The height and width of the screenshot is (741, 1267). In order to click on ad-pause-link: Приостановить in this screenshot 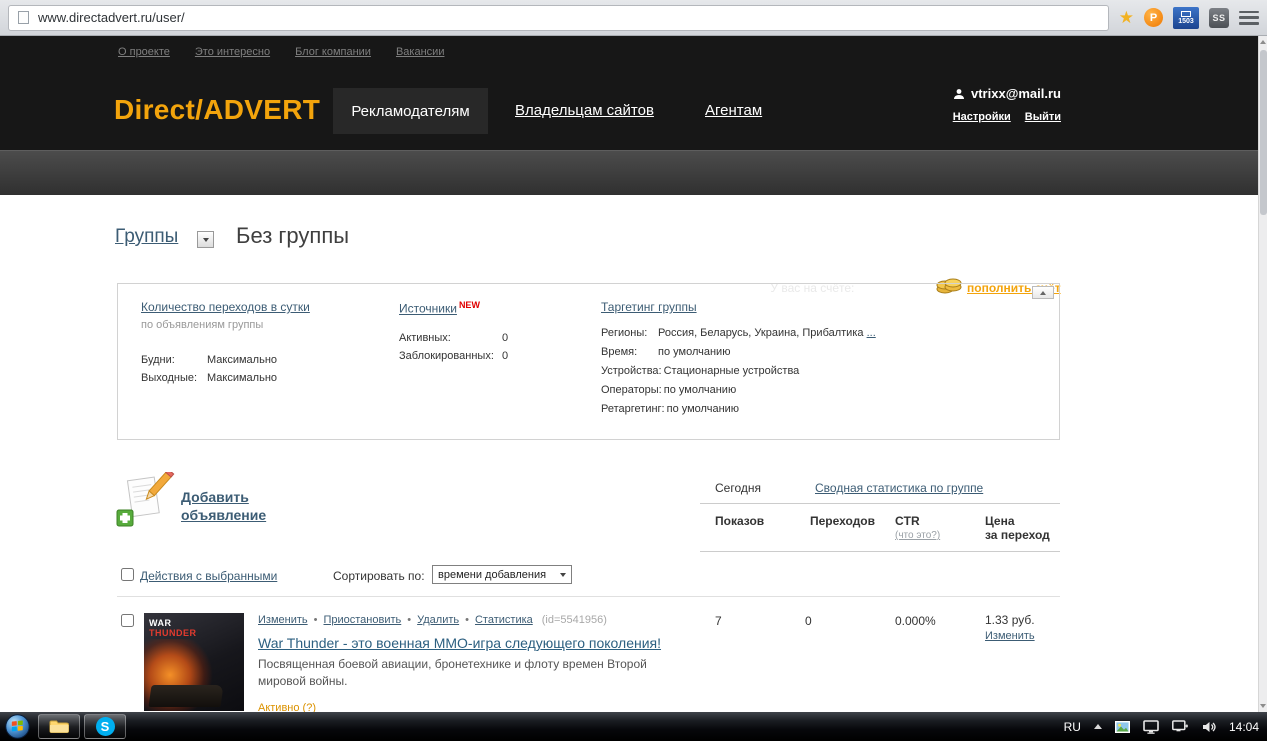, I will do `click(362, 620)`.